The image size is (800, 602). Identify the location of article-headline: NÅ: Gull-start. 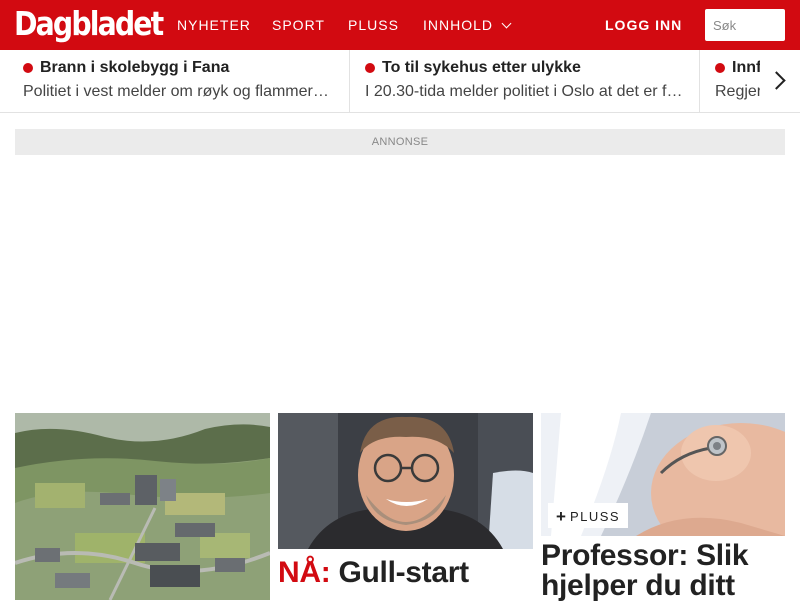
(373, 573).